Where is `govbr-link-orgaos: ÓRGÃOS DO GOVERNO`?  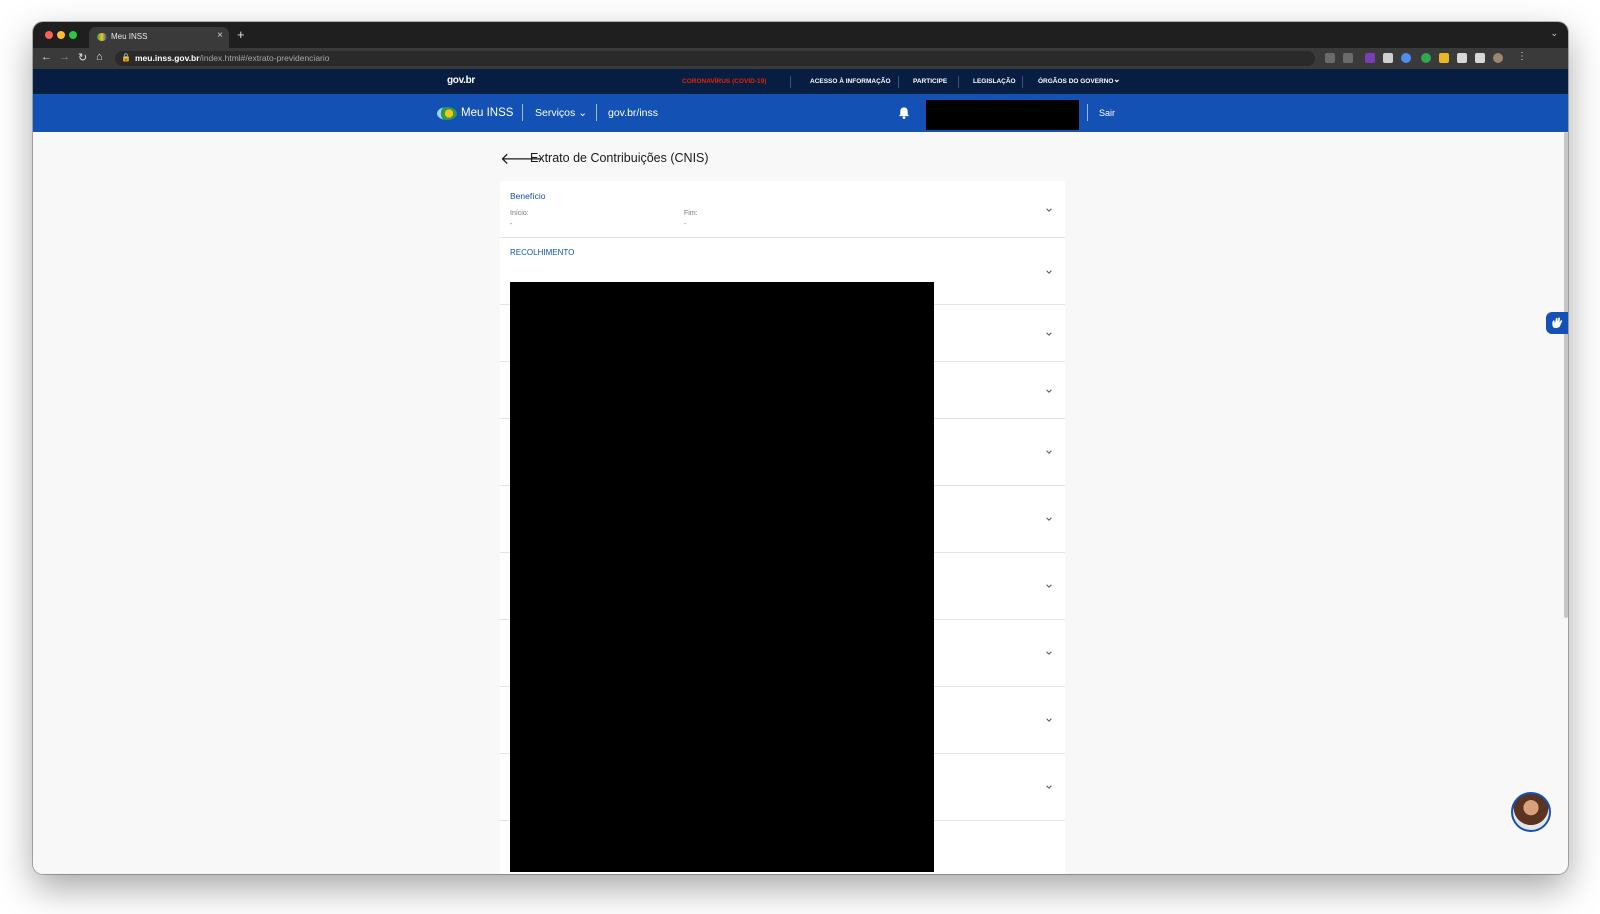 govbr-link-orgaos: ÓRGÃOS DO GOVERNO is located at coordinates (1075, 81).